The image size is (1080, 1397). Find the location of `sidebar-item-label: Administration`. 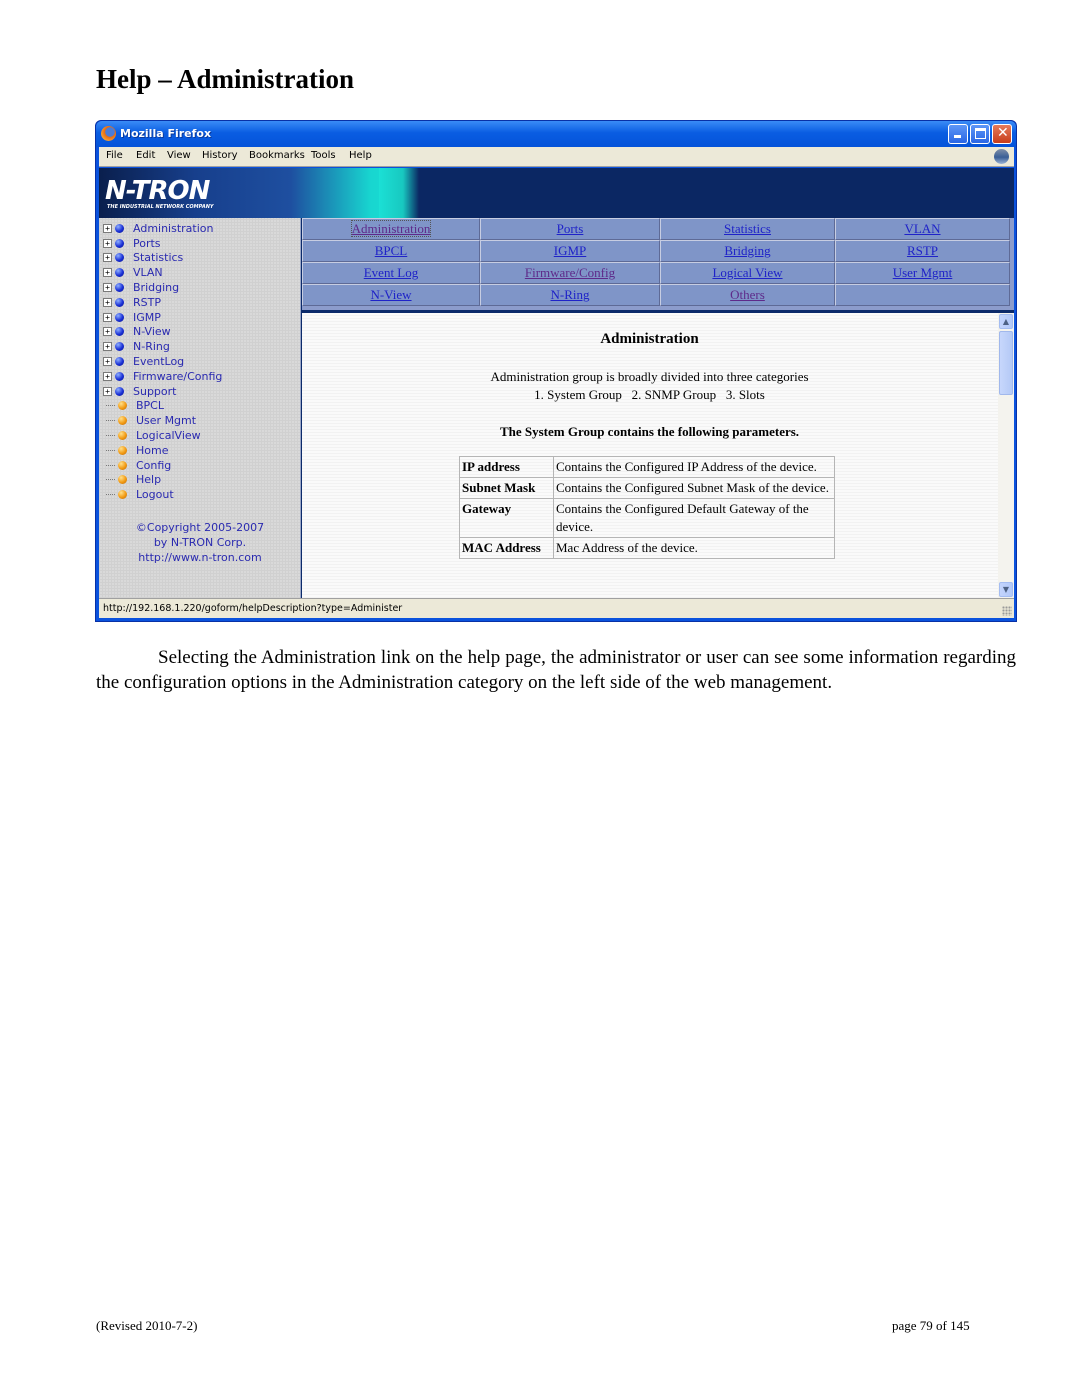

sidebar-item-label: Administration is located at coordinates (173, 228).